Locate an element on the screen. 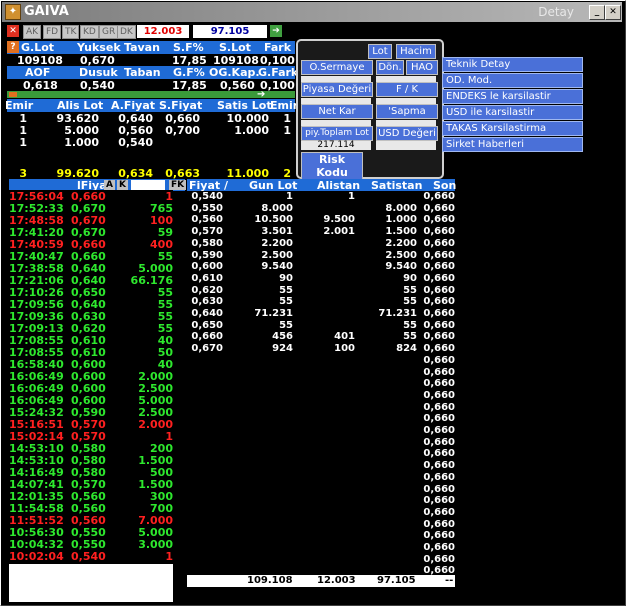 This screenshot has height=606, width=626. warning-icon: ? is located at coordinates (13, 47).